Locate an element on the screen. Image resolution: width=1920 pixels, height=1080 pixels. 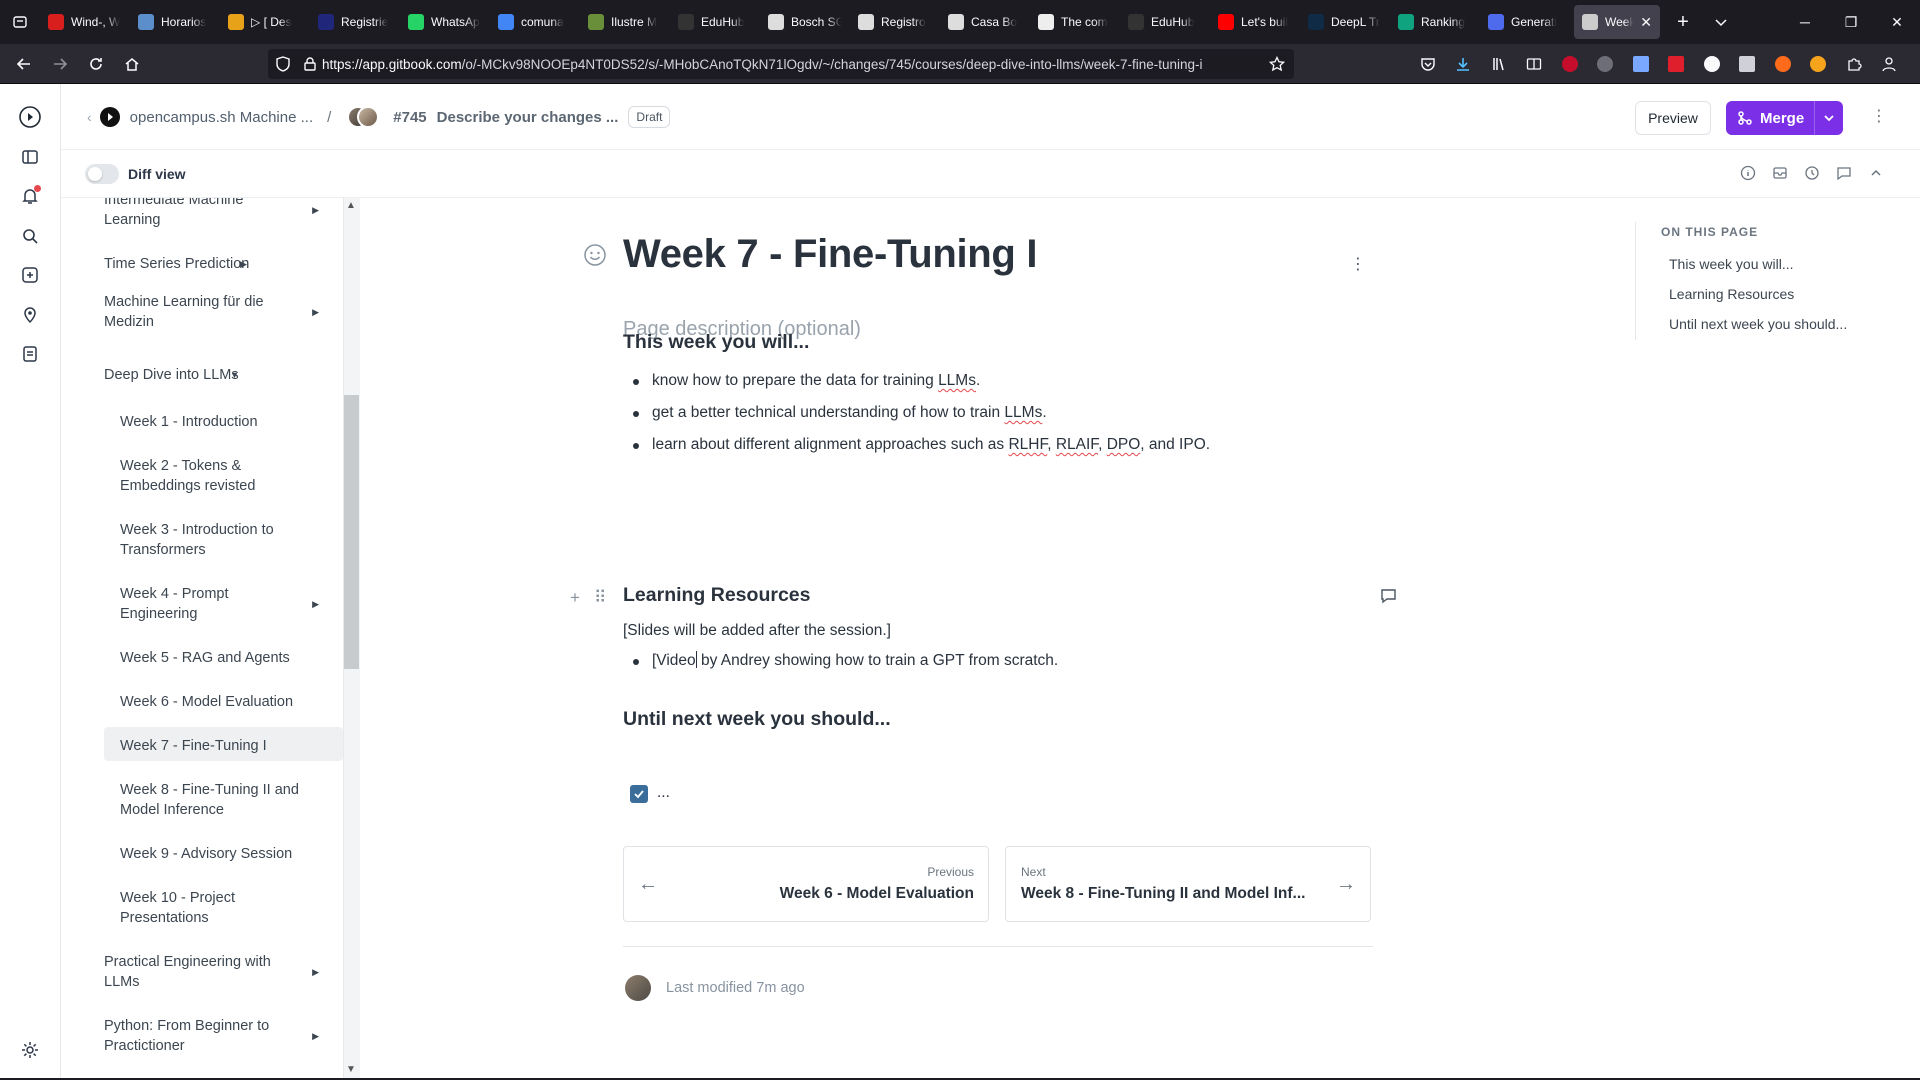
browser-tab: Registrie is located at coordinates (355, 22).